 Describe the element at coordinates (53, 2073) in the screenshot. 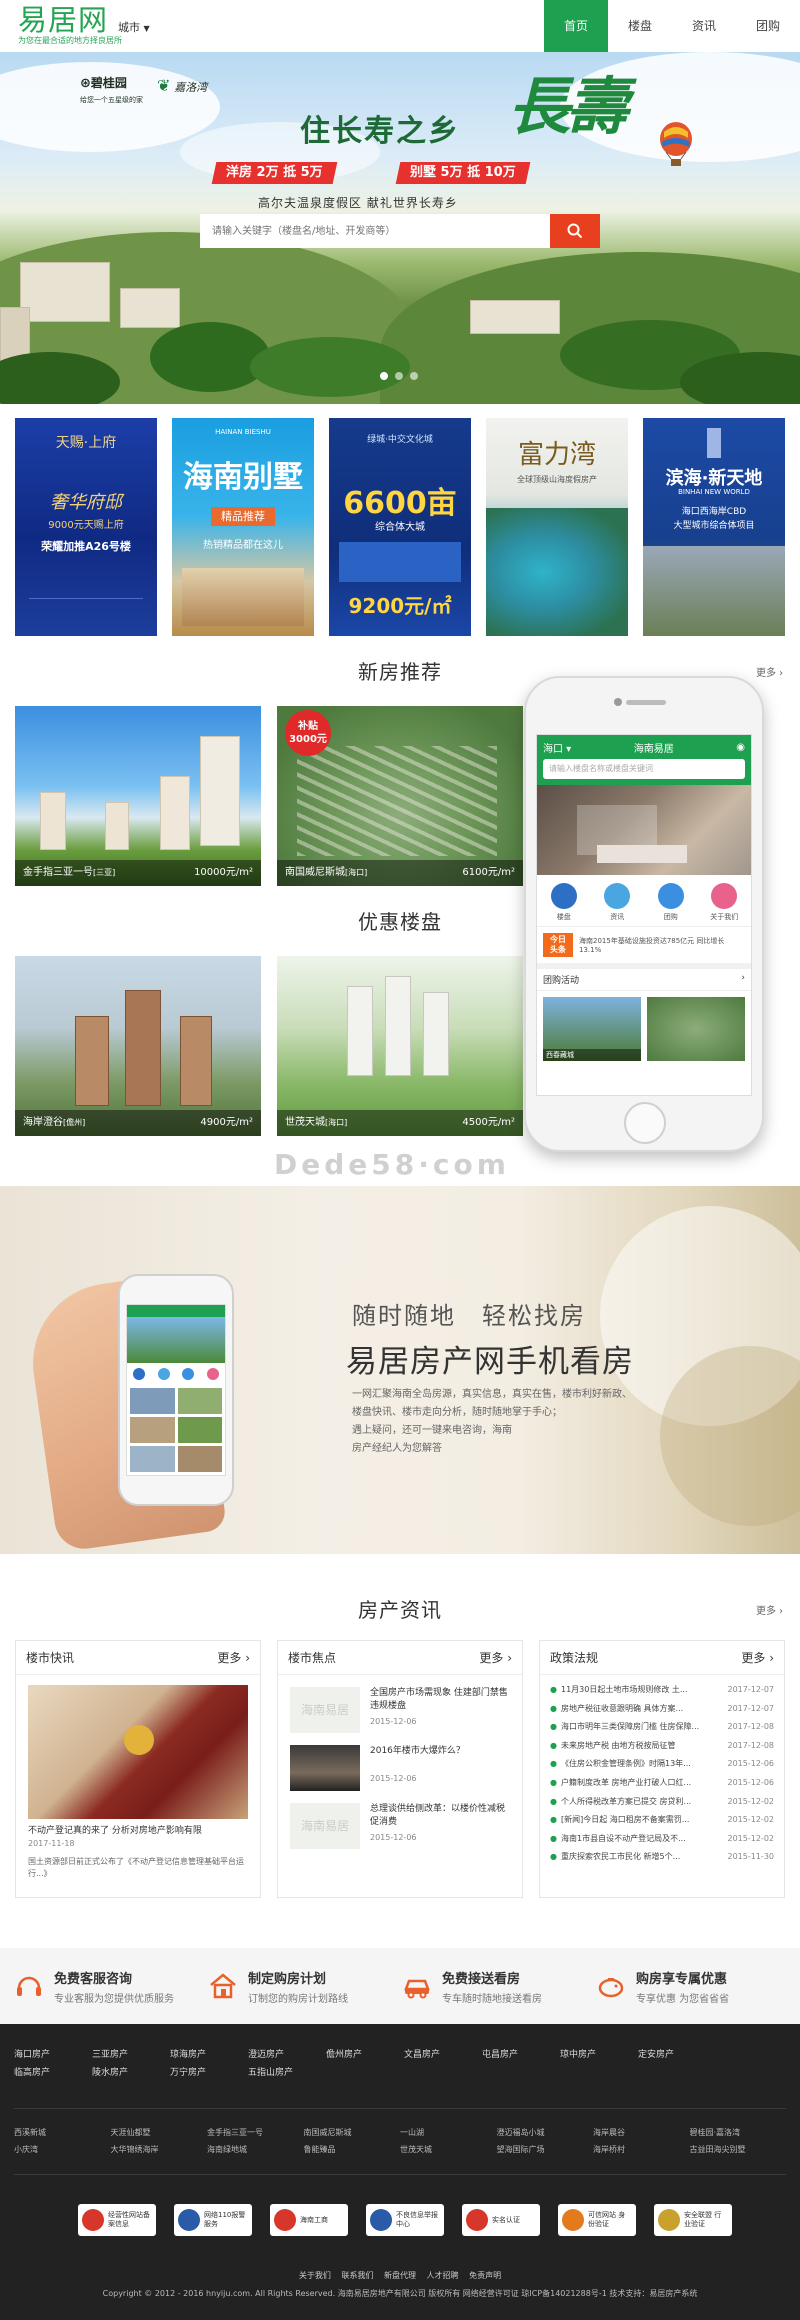

I see `footer-city-link: 临高房产` at that location.